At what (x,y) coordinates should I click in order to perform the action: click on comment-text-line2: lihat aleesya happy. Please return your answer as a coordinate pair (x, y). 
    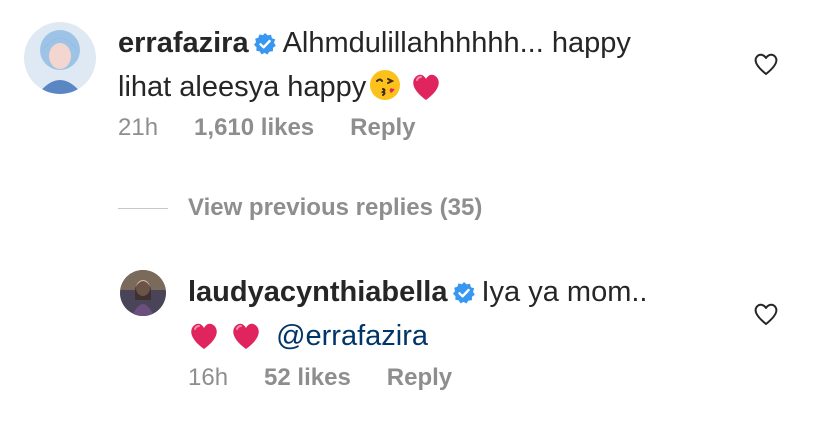
    Looking at the image, I should click on (242, 87).